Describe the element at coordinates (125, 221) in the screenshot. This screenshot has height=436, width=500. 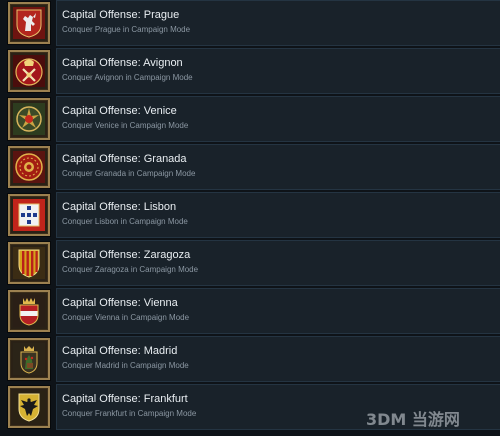
I see `achievement-description: Conquer Lisbon in Campaign Mode` at that location.